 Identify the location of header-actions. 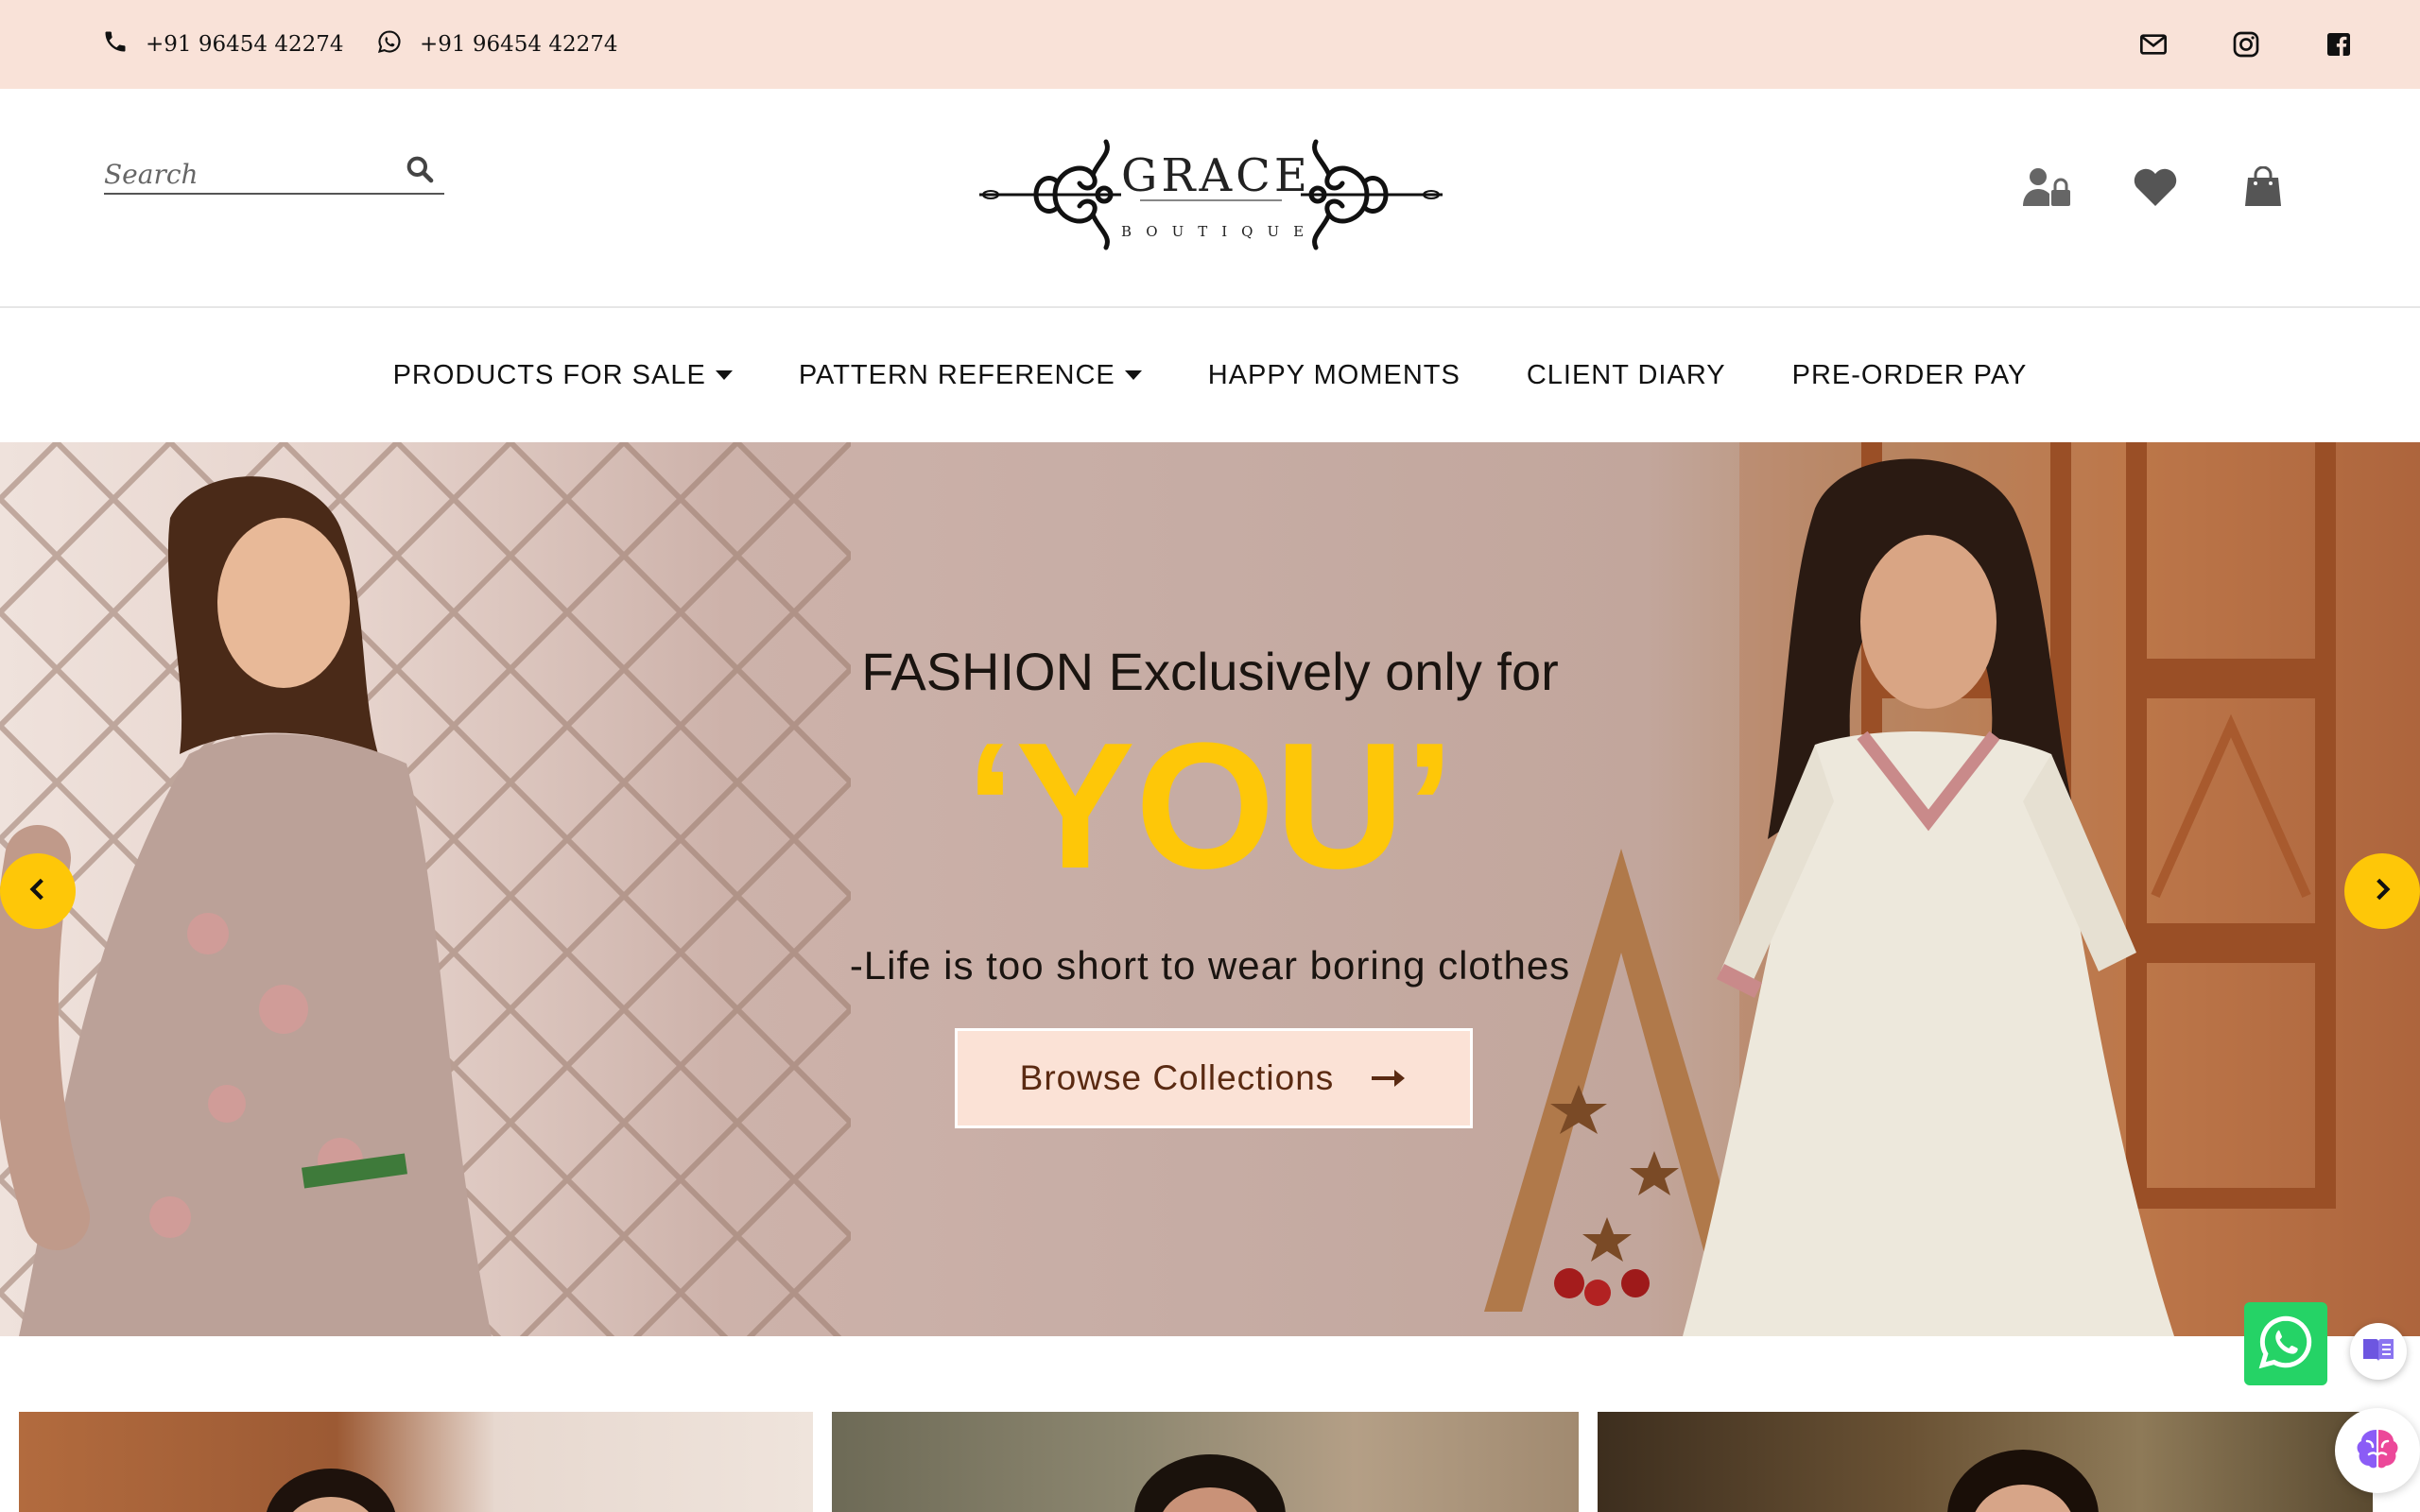
(2155, 187).